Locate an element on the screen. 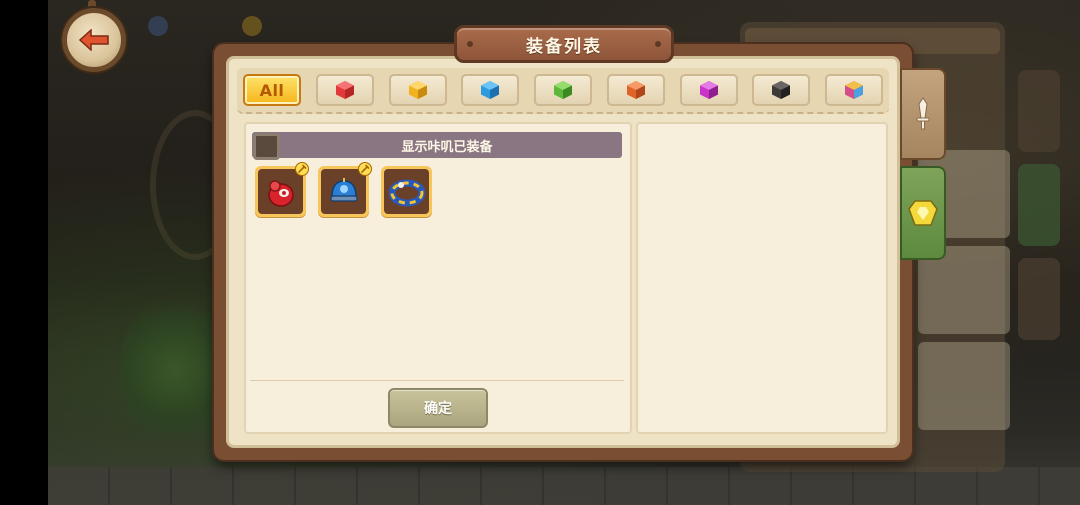 The image size is (1080, 505). show-equipped-checkbox is located at coordinates (266, 146).